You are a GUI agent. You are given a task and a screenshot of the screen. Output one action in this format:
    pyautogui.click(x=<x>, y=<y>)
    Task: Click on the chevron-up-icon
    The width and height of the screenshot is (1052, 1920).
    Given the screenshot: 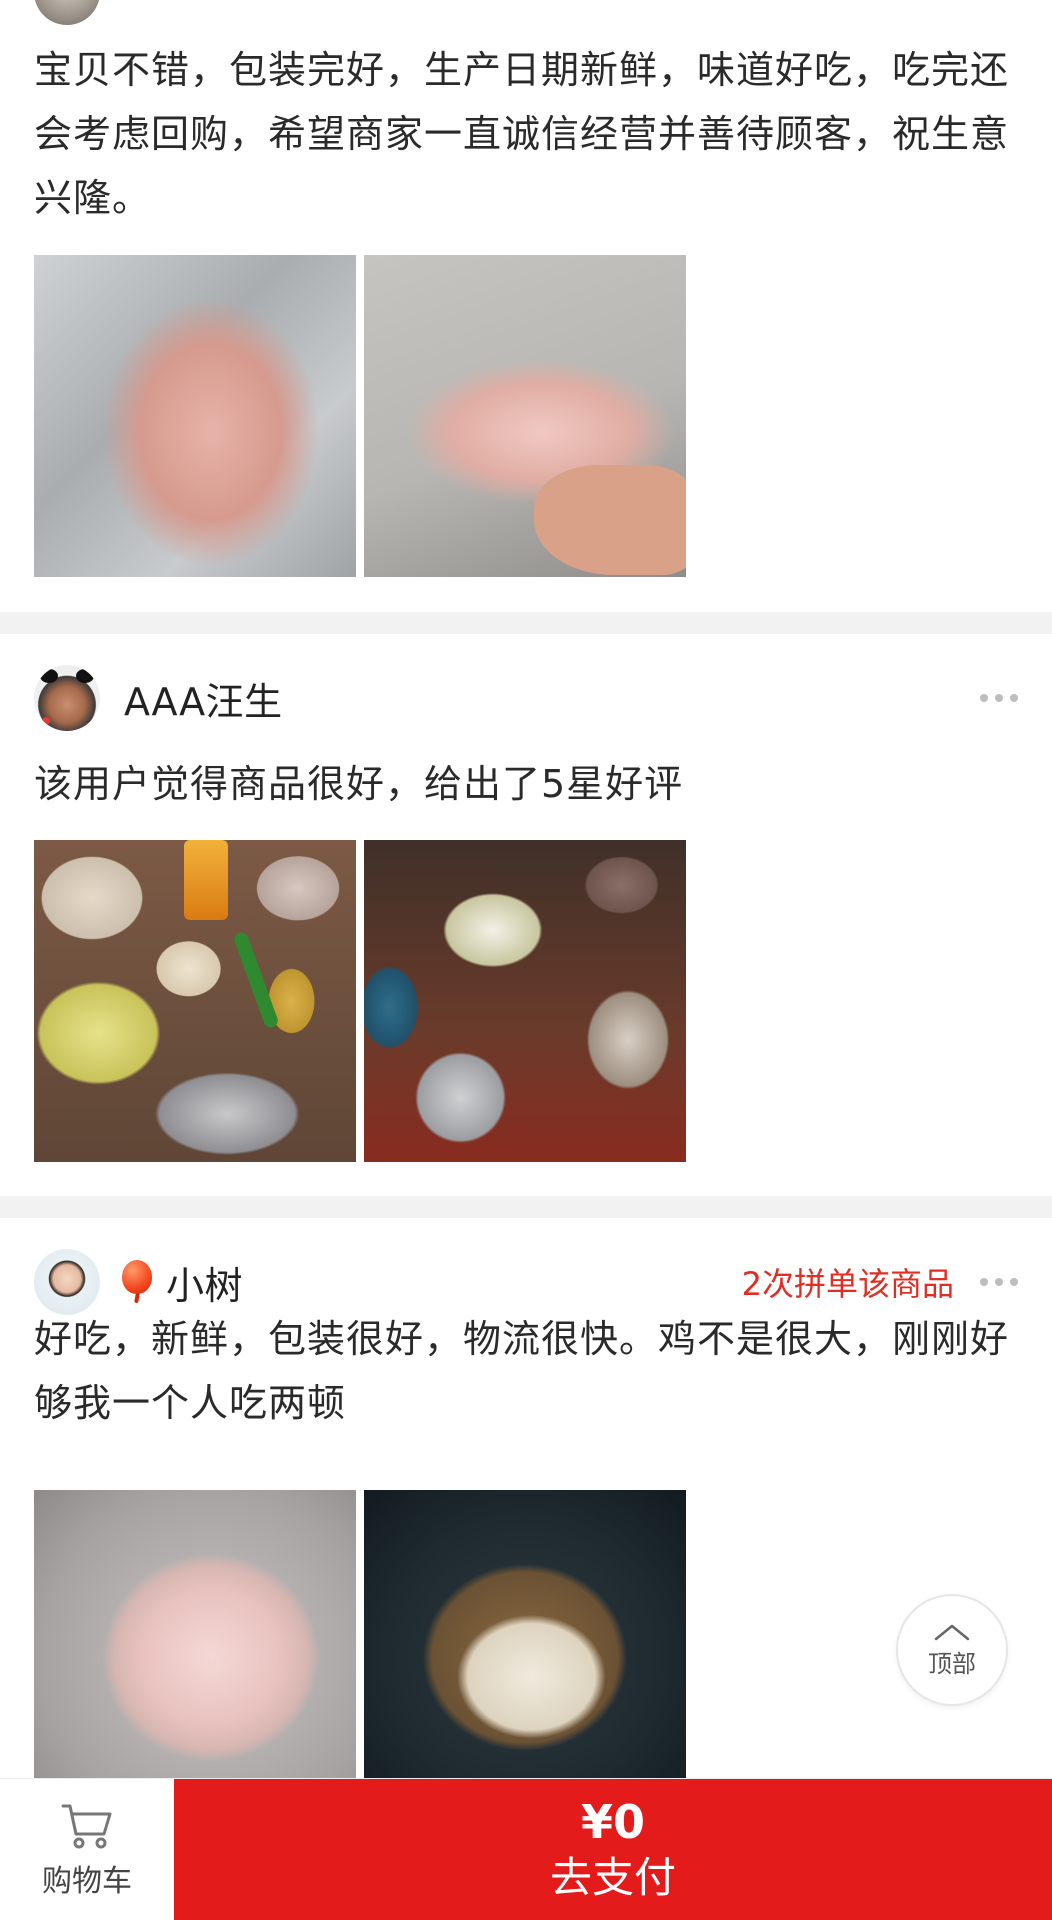 What is the action you would take?
    pyautogui.click(x=952, y=1632)
    